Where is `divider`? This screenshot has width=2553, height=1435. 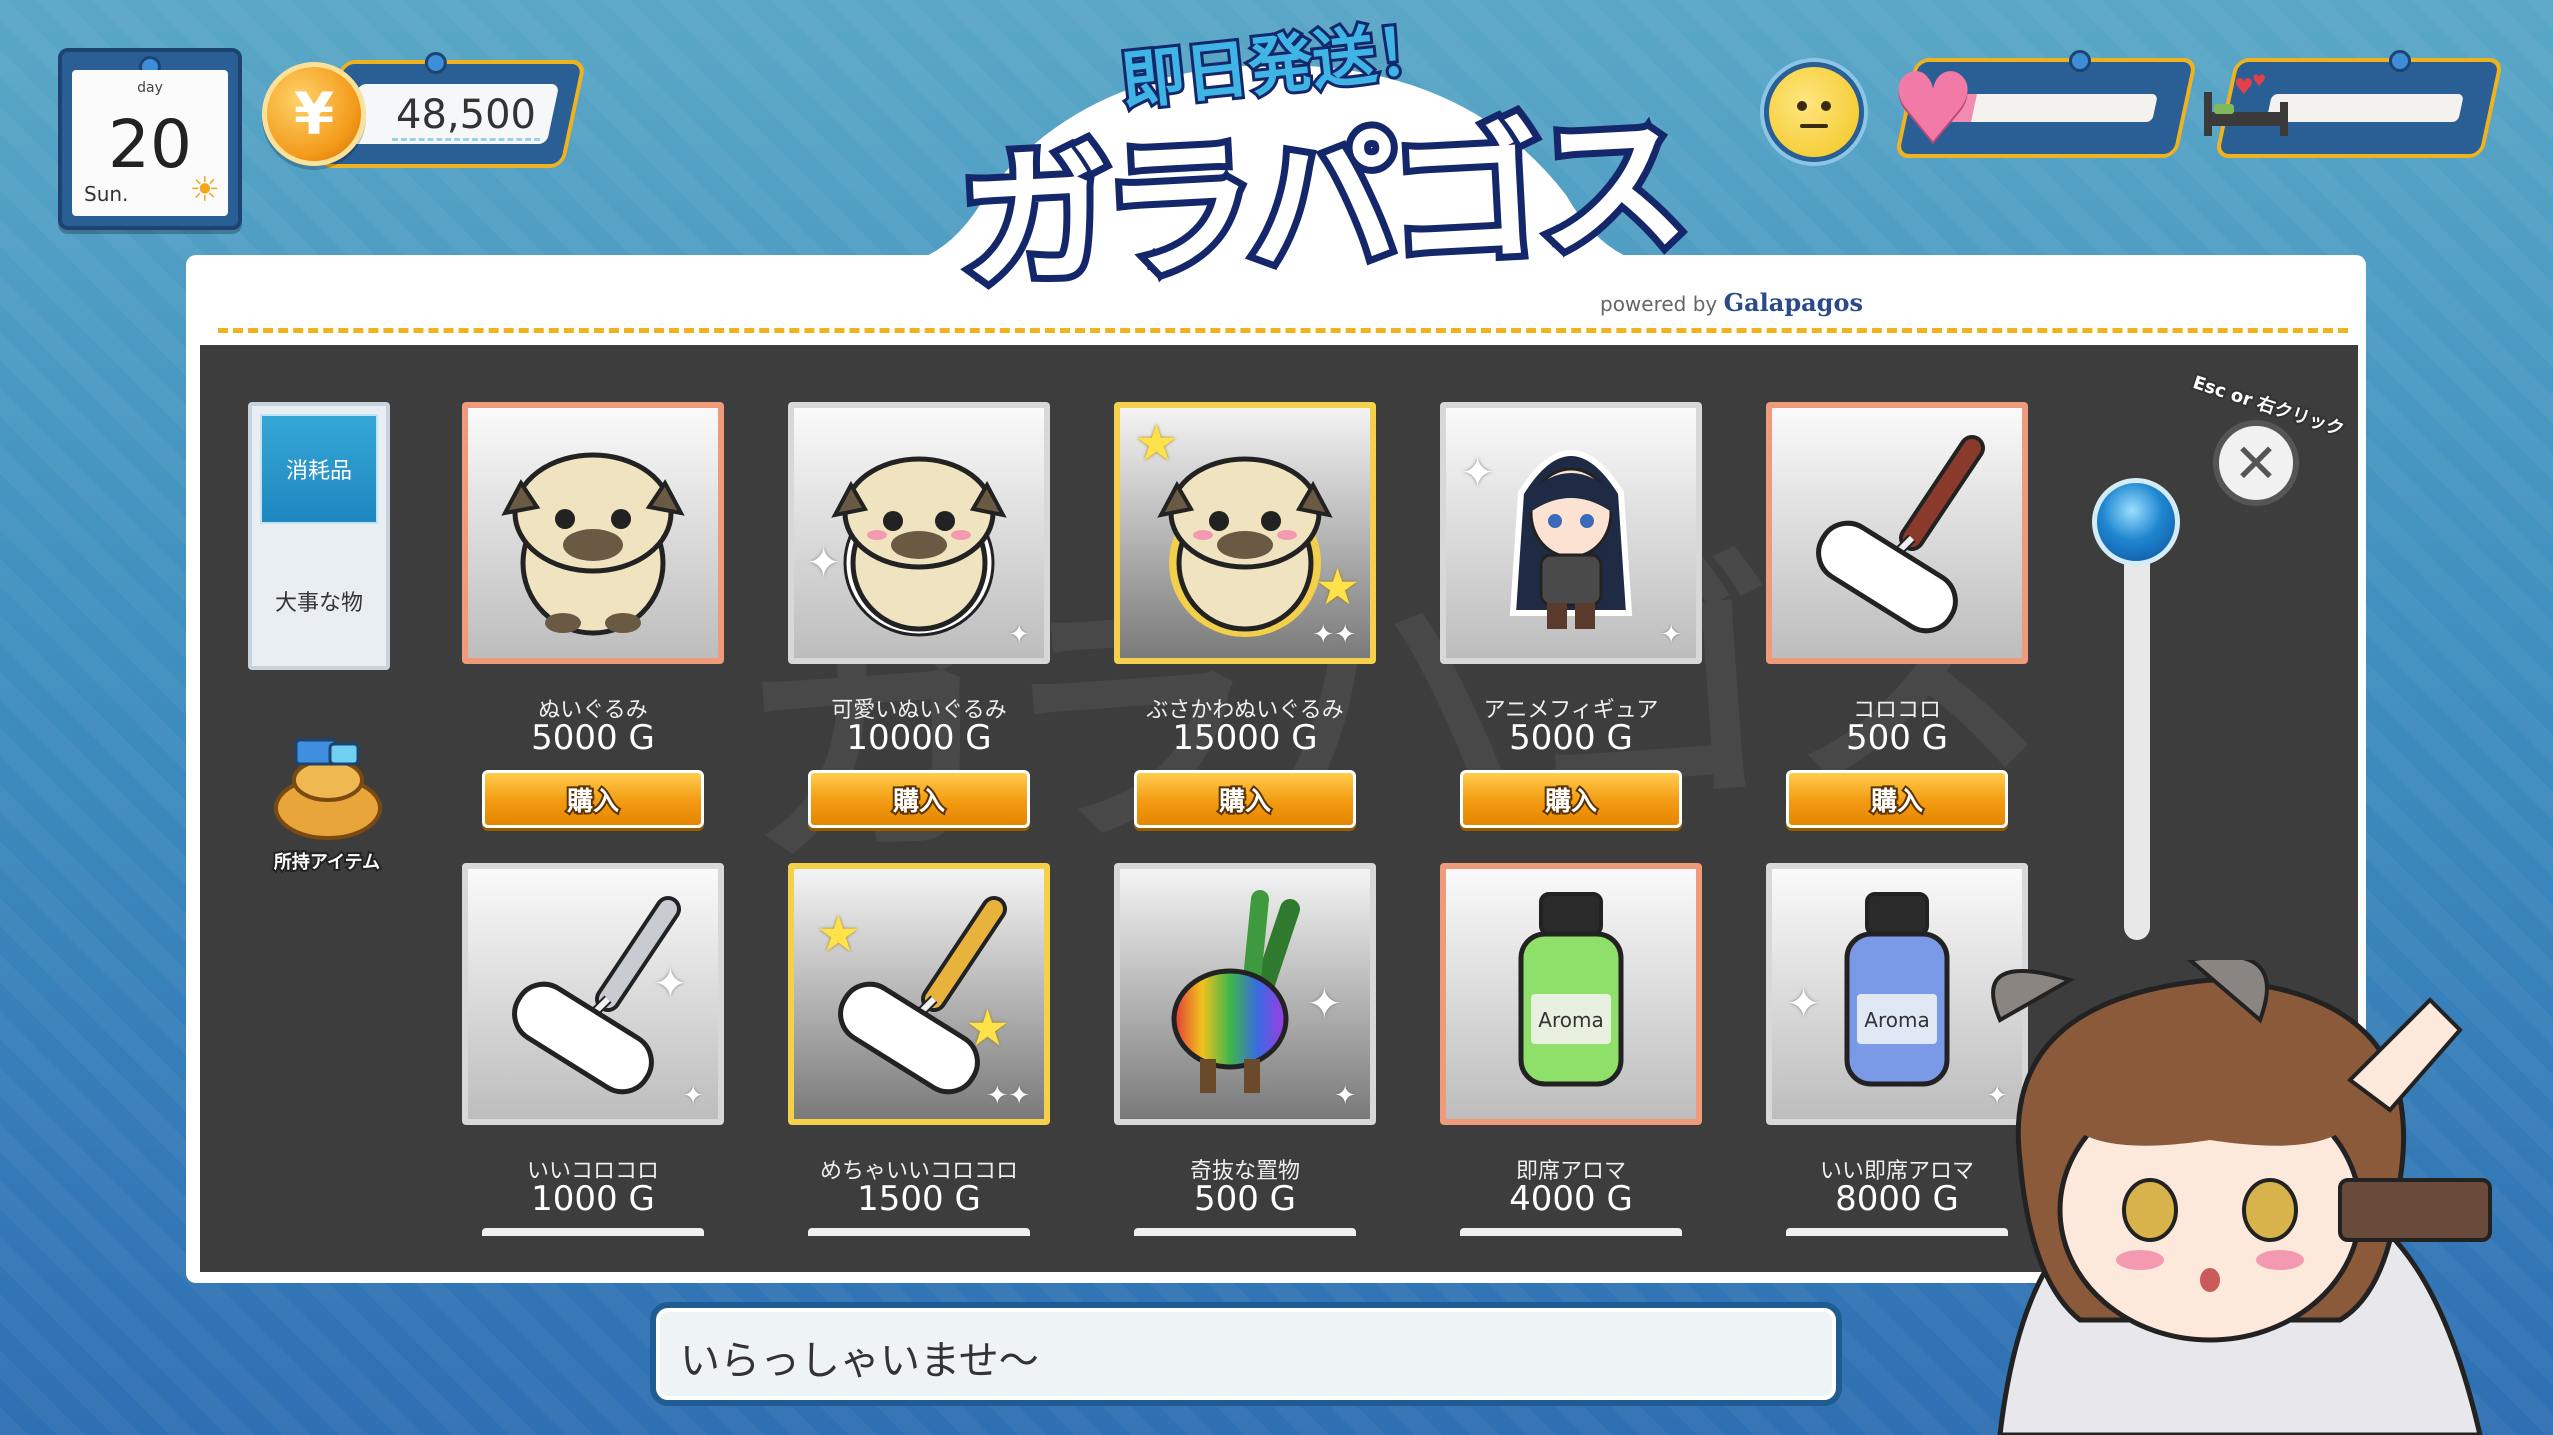
divider is located at coordinates (1283, 330).